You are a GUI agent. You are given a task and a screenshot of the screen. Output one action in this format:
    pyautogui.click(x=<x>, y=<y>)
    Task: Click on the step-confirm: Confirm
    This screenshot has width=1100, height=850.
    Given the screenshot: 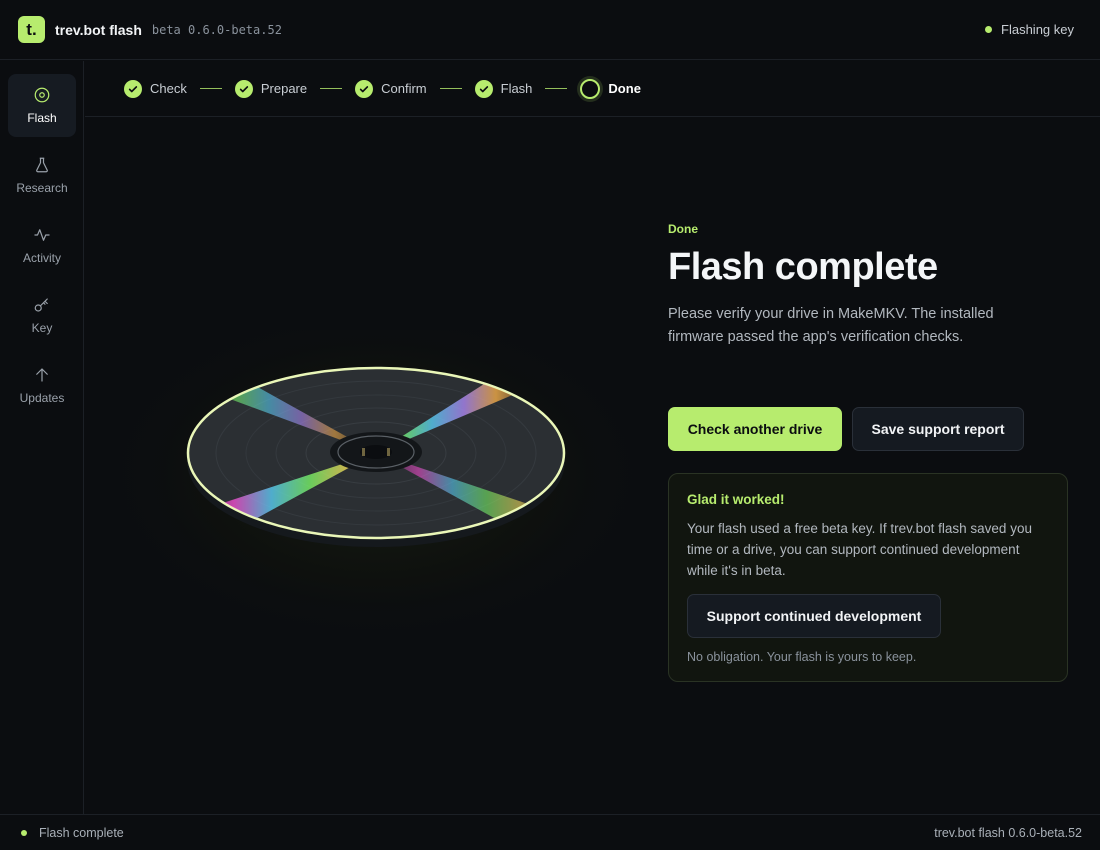 What is the action you would take?
    pyautogui.click(x=391, y=88)
    